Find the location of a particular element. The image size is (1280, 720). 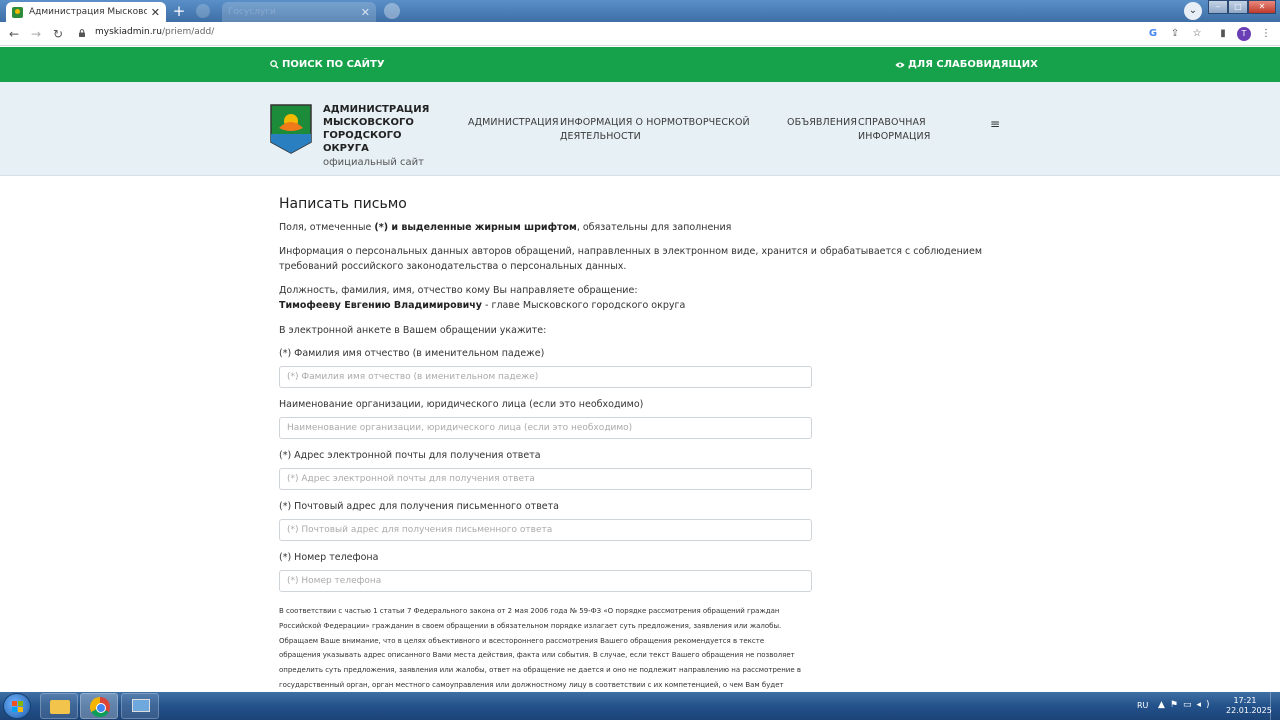

tab-title: Администрация Мысковского г is located at coordinates (88, 12).